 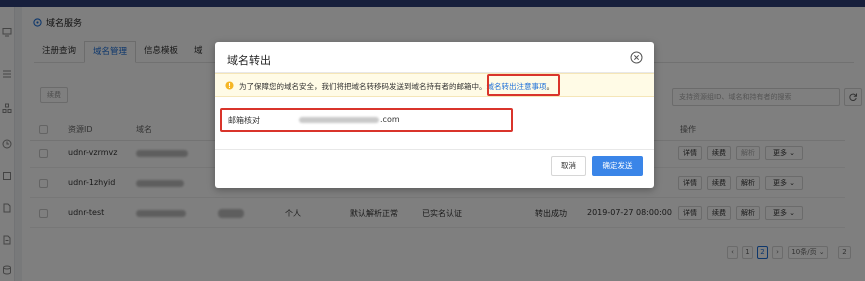 I want to click on notice-message: 为了保障您的域名安全，我们将把域名转移码发送到域名持有者的邮箱中。, so click(x=363, y=86).